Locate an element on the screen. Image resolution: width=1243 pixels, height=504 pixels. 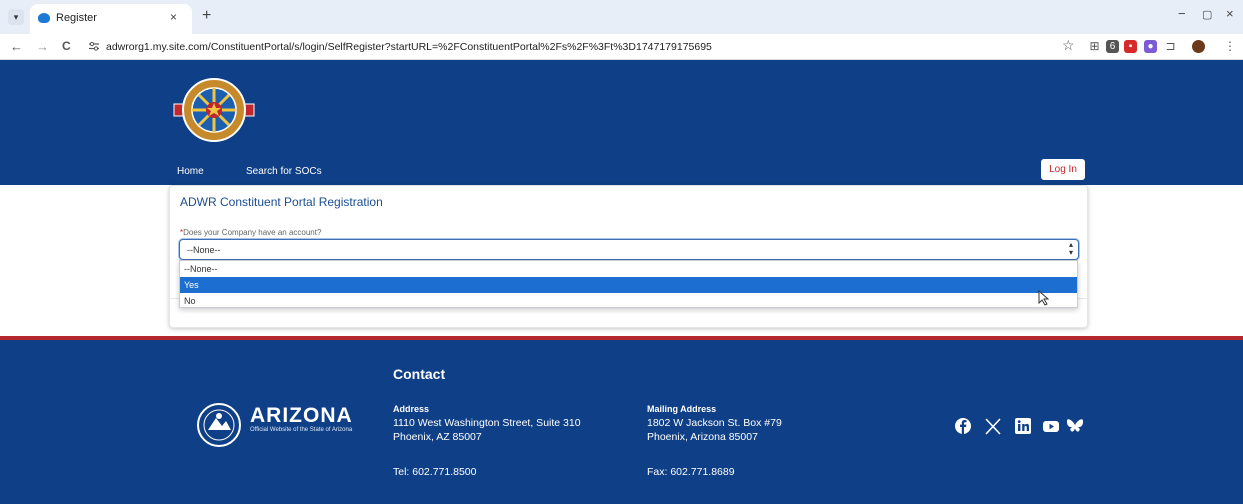
address-tel: Tel: 602.771.8500 is located at coordinates (435, 472).